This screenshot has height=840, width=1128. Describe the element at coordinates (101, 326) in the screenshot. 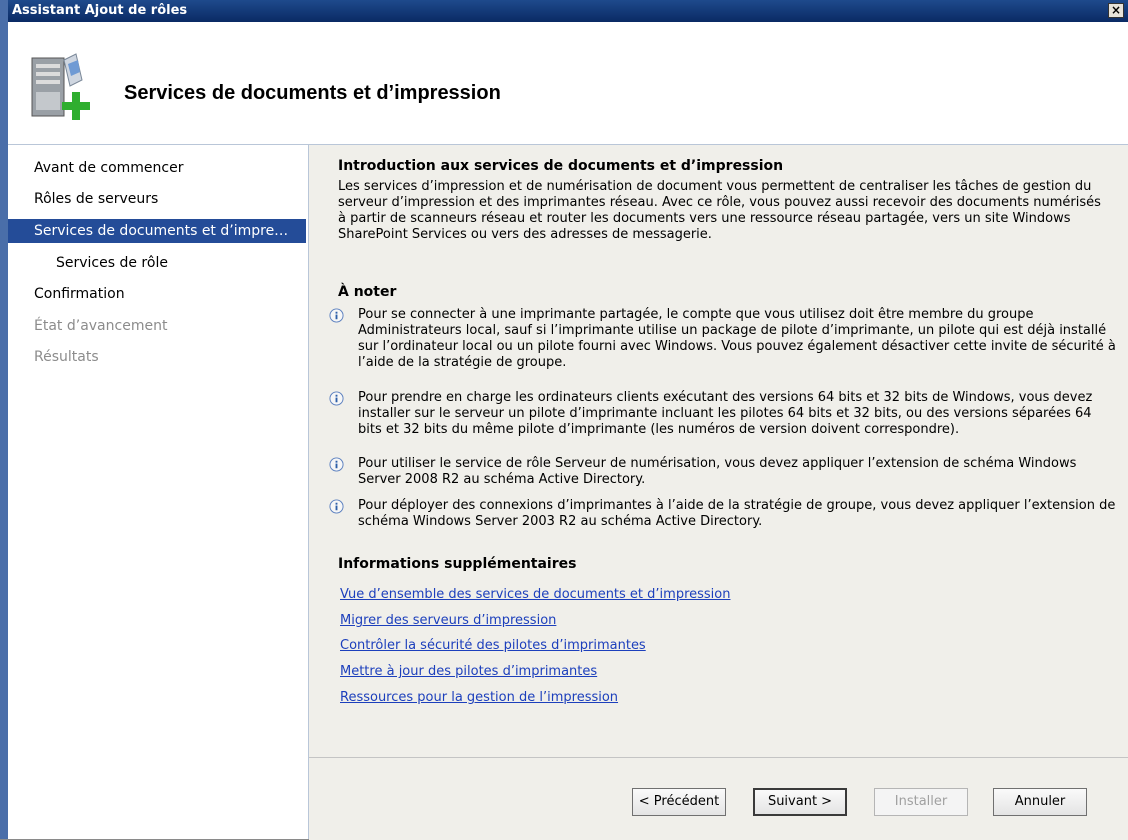

I see `nav-item-etat-avancement: État d’avancement` at that location.